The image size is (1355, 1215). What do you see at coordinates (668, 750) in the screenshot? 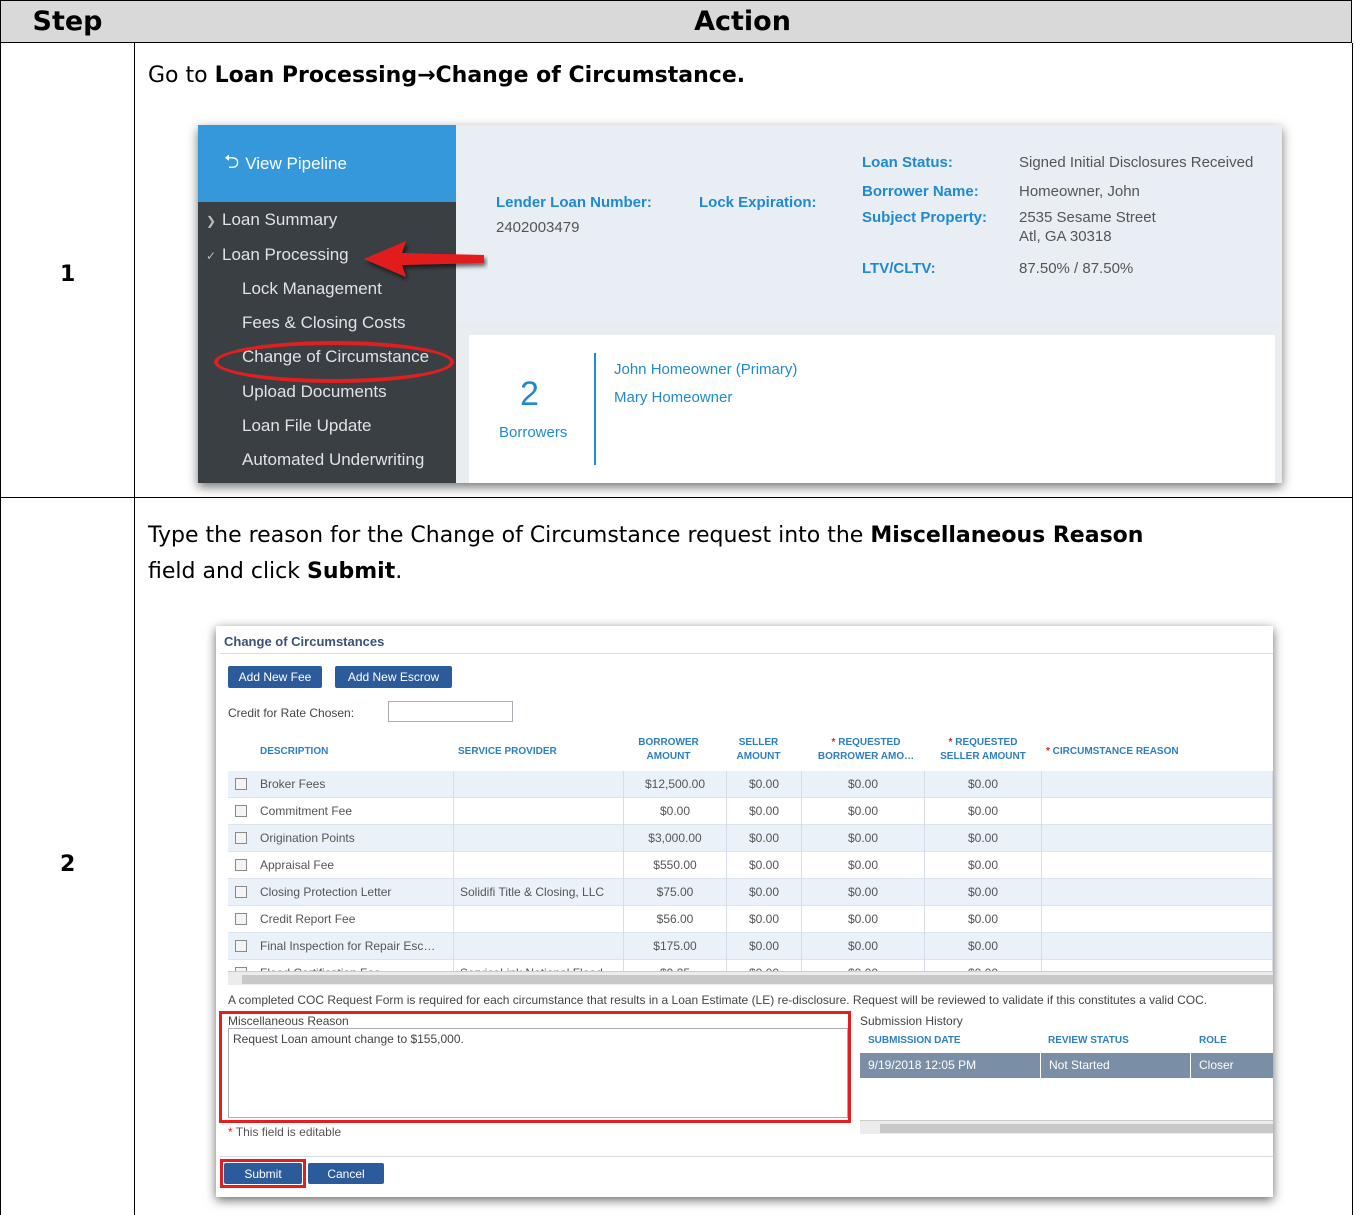
I see `col-borrower-amount: BORROWER AMOUNT` at bounding box center [668, 750].